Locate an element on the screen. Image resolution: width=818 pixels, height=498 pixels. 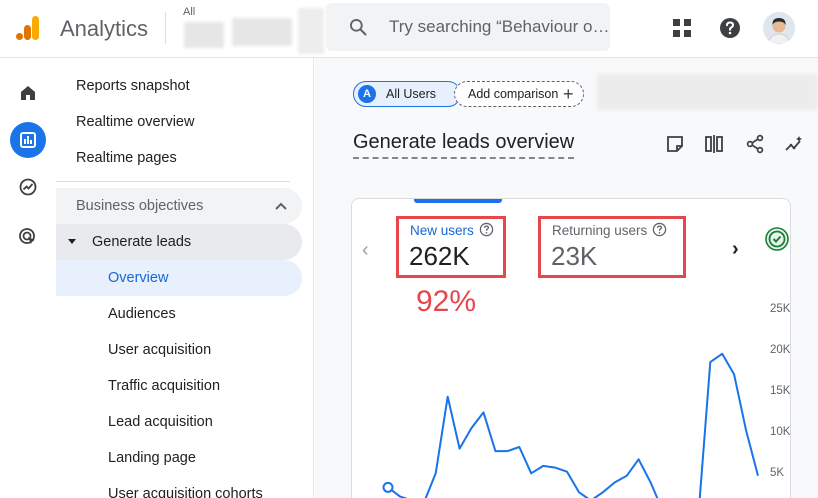
advertising-icon is located at coordinates (27, 236).